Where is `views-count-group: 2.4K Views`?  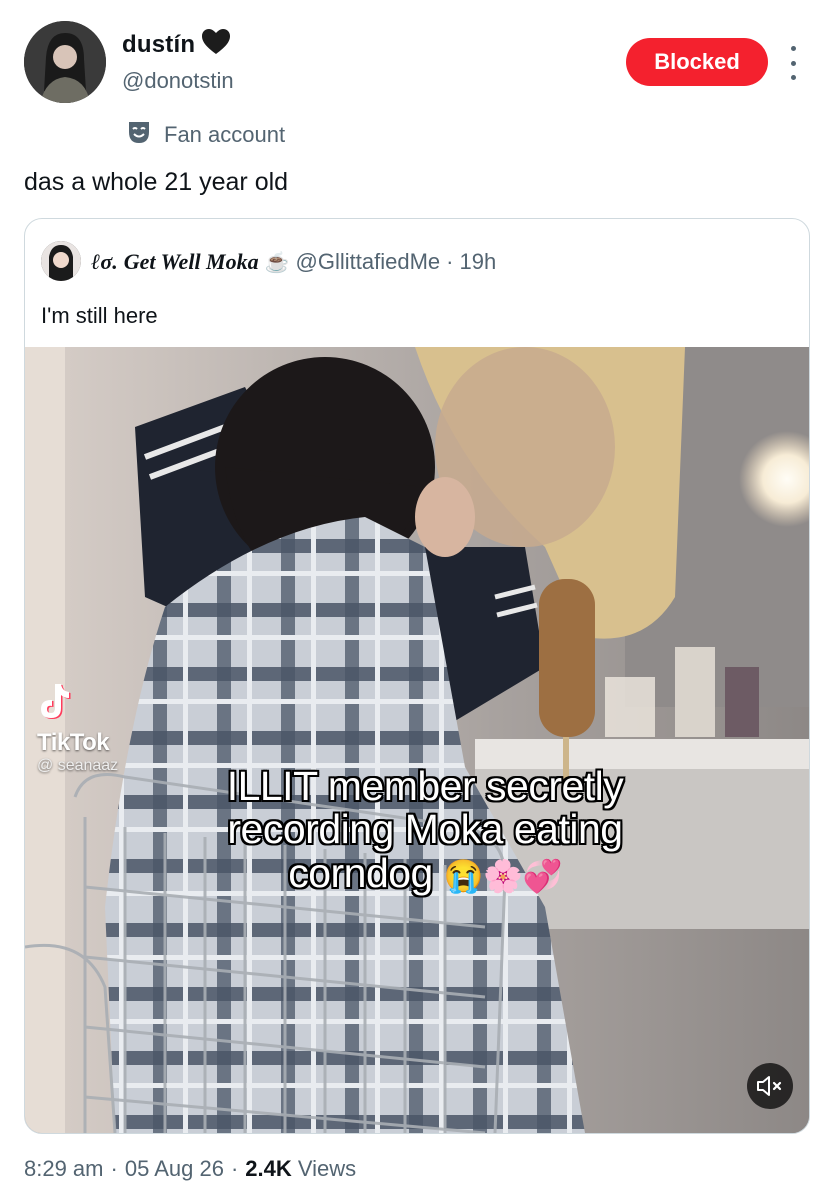 views-count-group: 2.4K Views is located at coordinates (300, 1169).